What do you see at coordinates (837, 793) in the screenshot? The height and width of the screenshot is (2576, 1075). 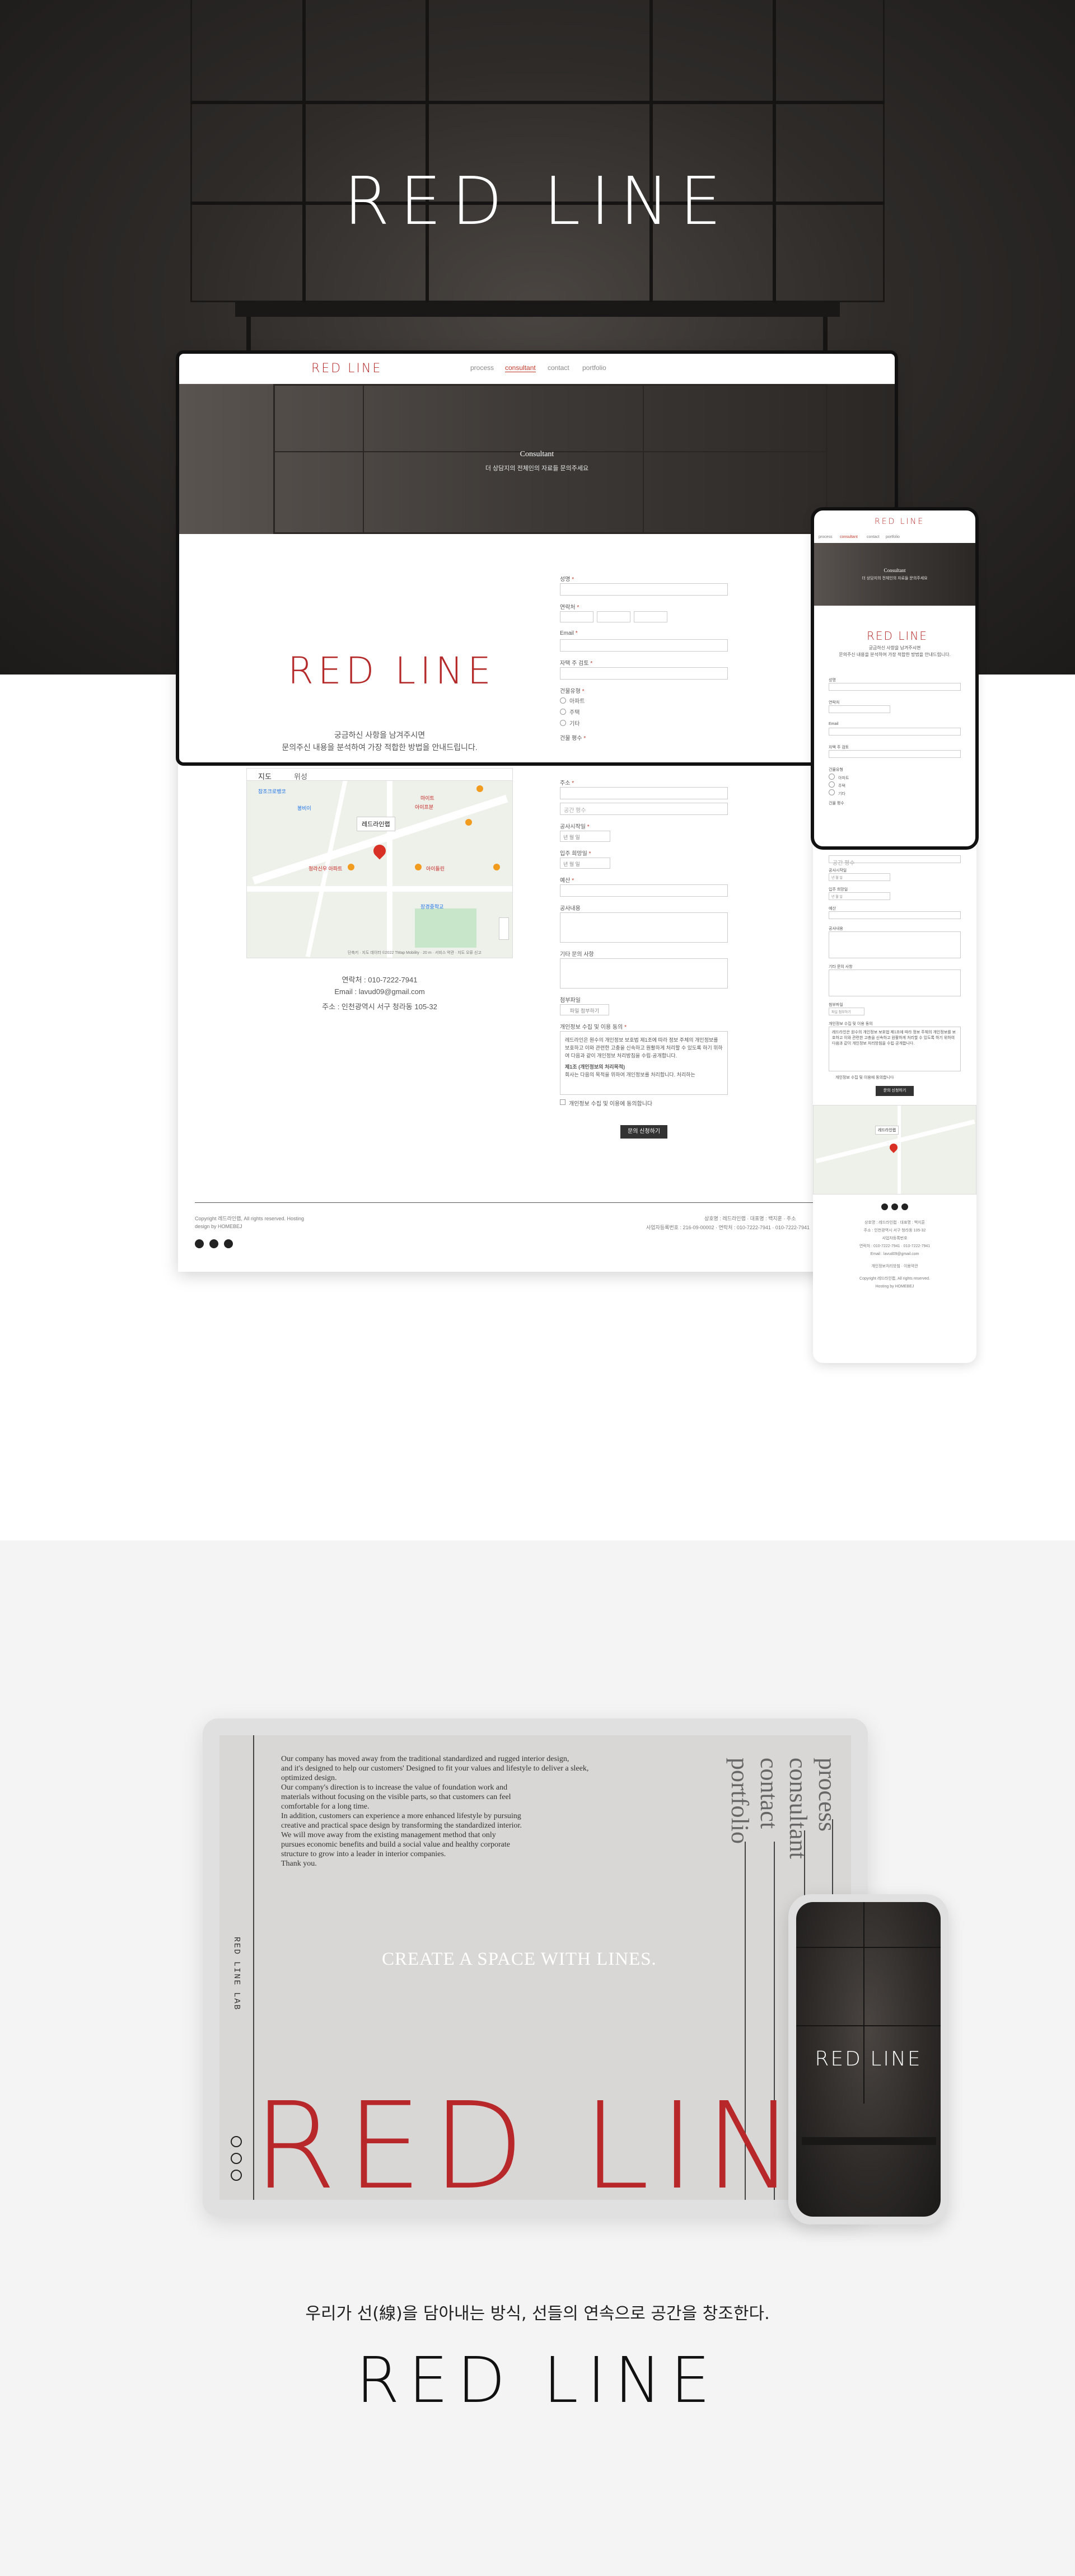 I see `mobile-type-radio-other: 기타` at bounding box center [837, 793].